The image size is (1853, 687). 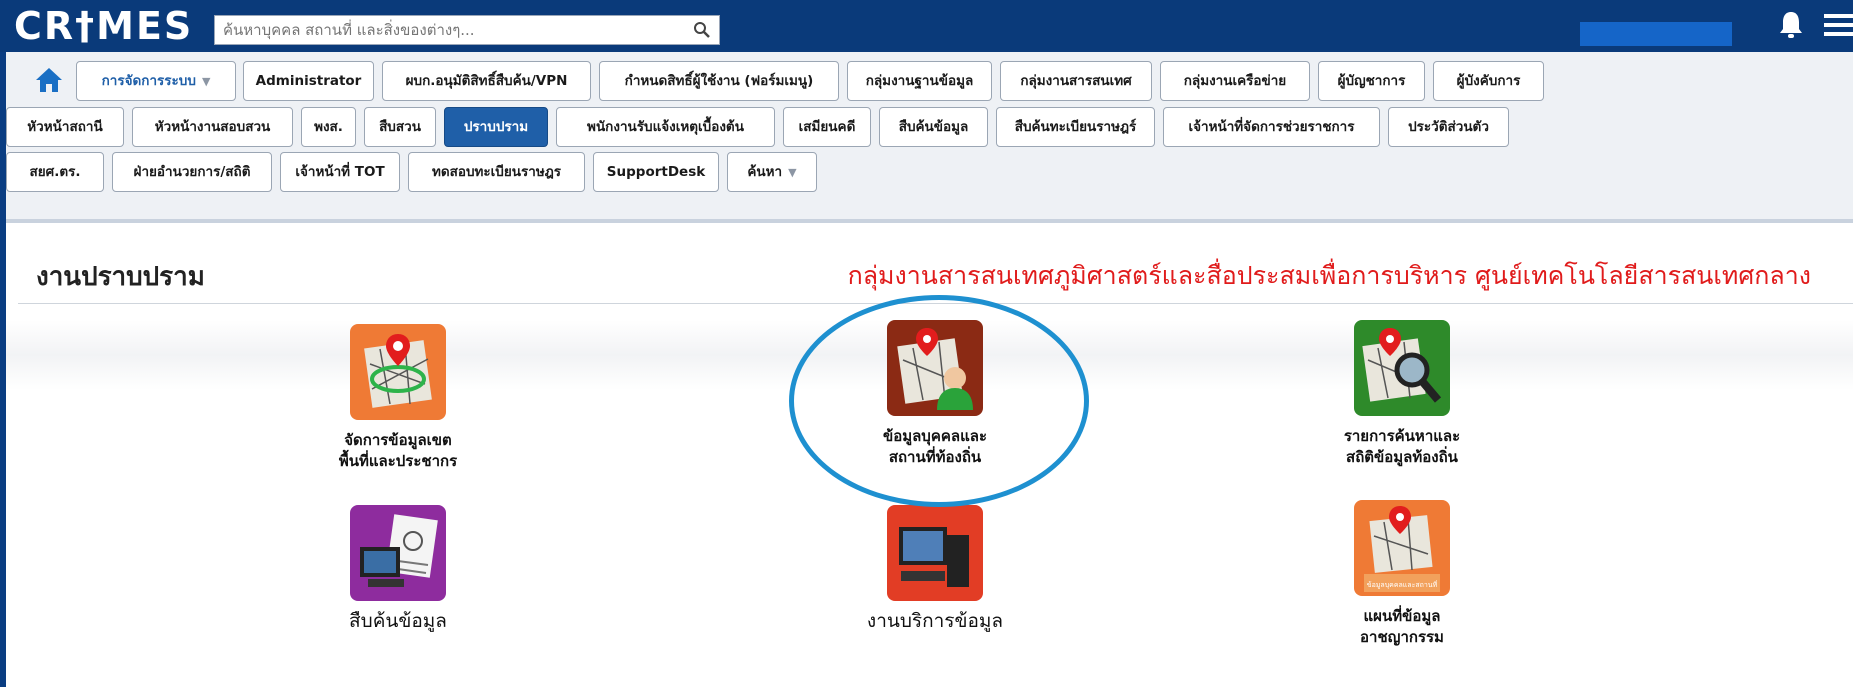 I want to click on tile-label: รายการค้นหาและ สถิติข้อมูลท้องถิ่น, so click(x=1402, y=446).